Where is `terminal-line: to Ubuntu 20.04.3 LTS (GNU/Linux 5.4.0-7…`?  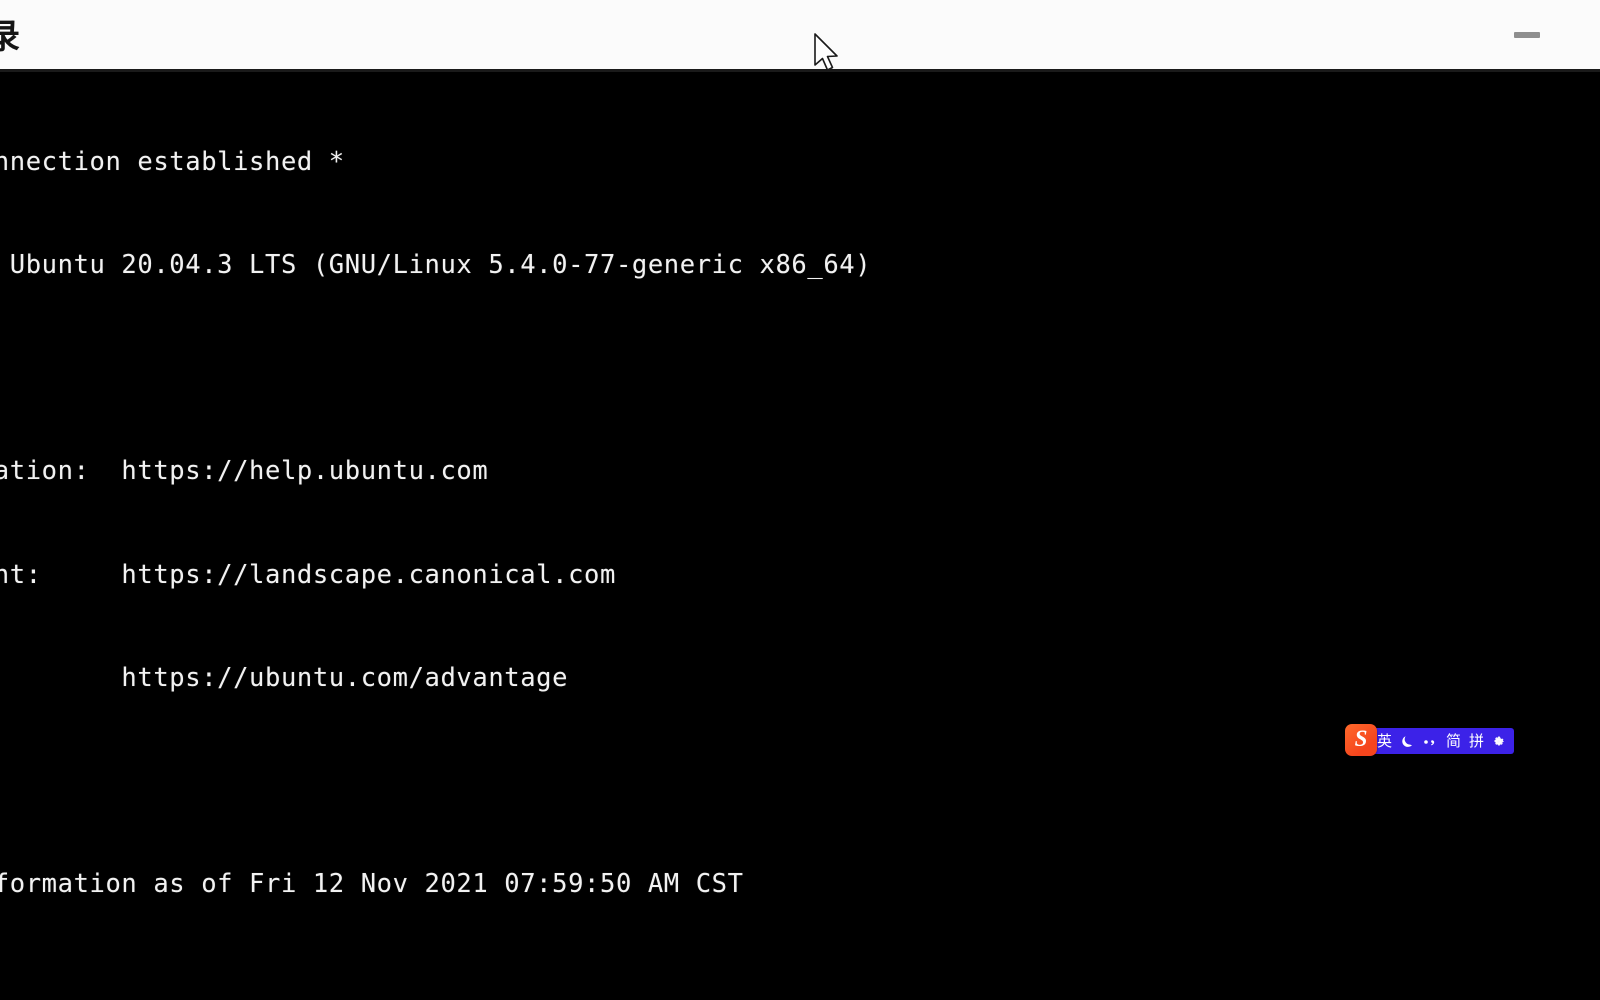
terminal-line: to Ubuntu 20.04.3 LTS (GNU/Linux 5.4.0-7… is located at coordinates (436, 265).